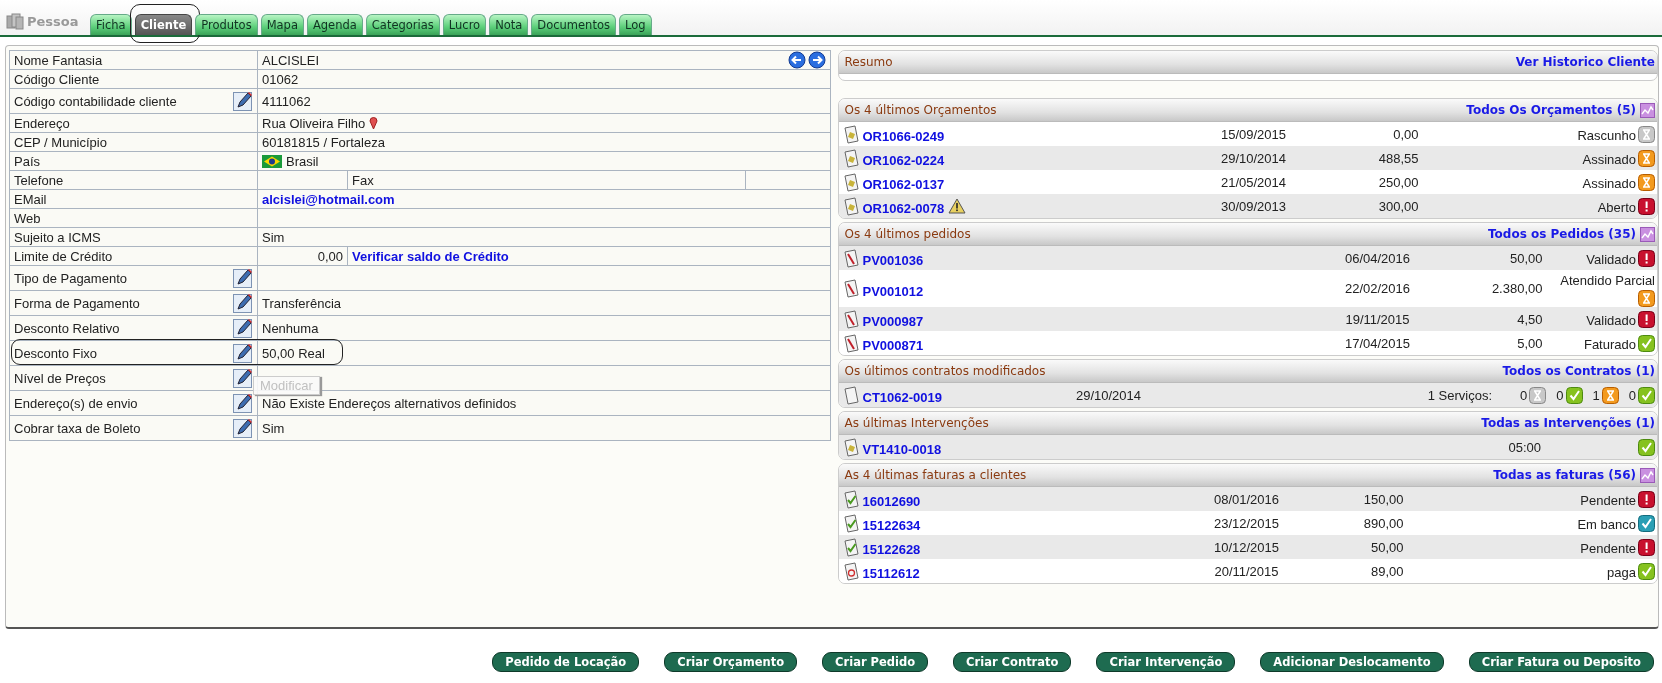 The width and height of the screenshot is (1662, 683). Describe the element at coordinates (15, 21) in the screenshot. I see `folders-icon` at that location.